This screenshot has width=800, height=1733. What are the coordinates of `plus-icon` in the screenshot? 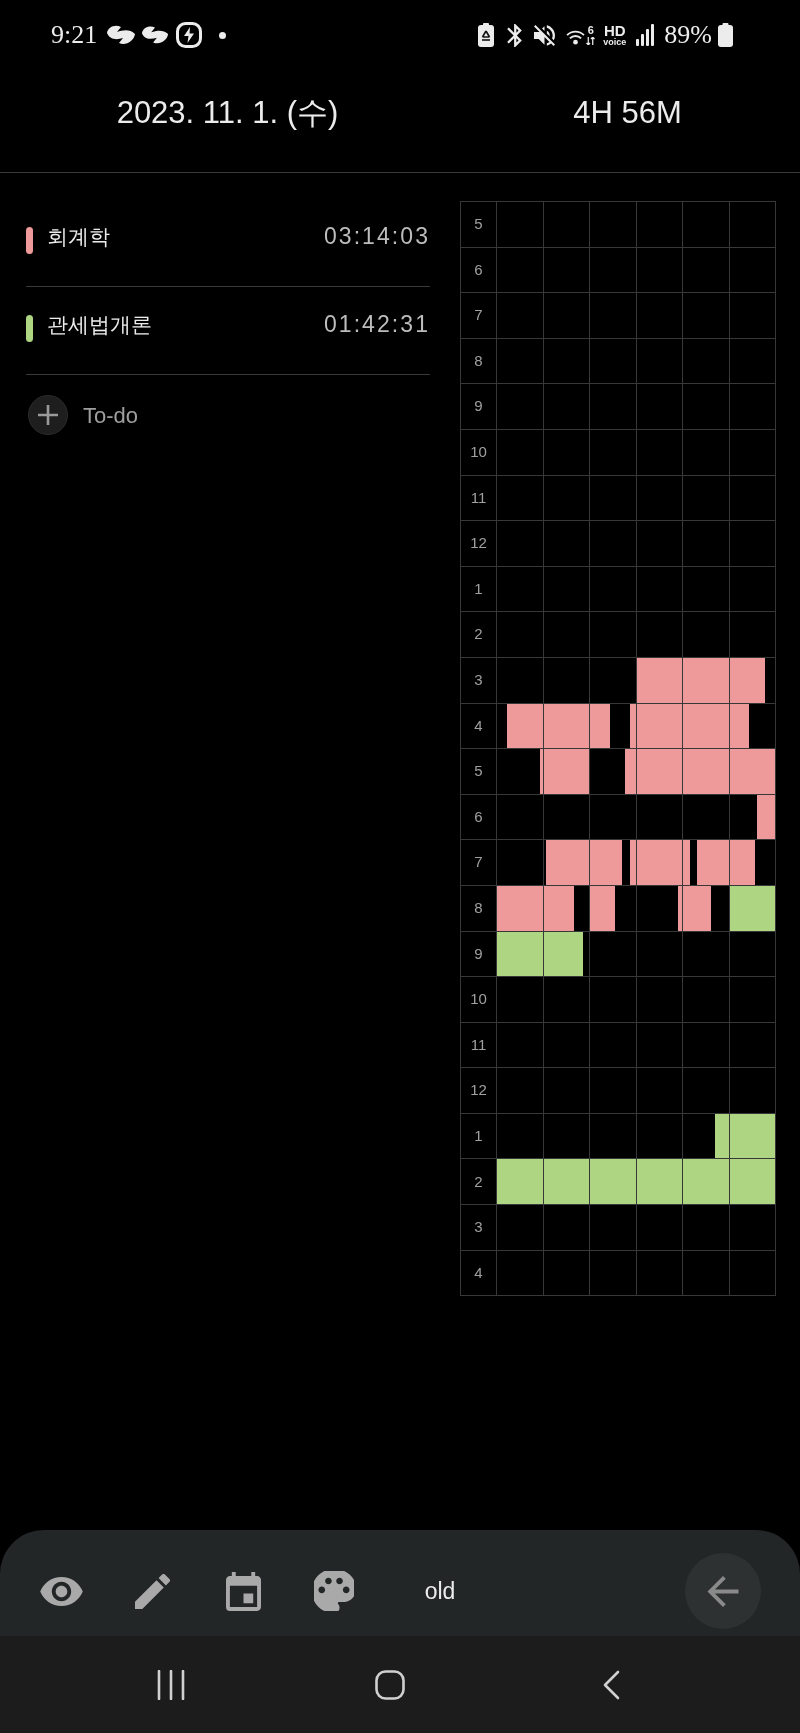 It's located at (48, 415).